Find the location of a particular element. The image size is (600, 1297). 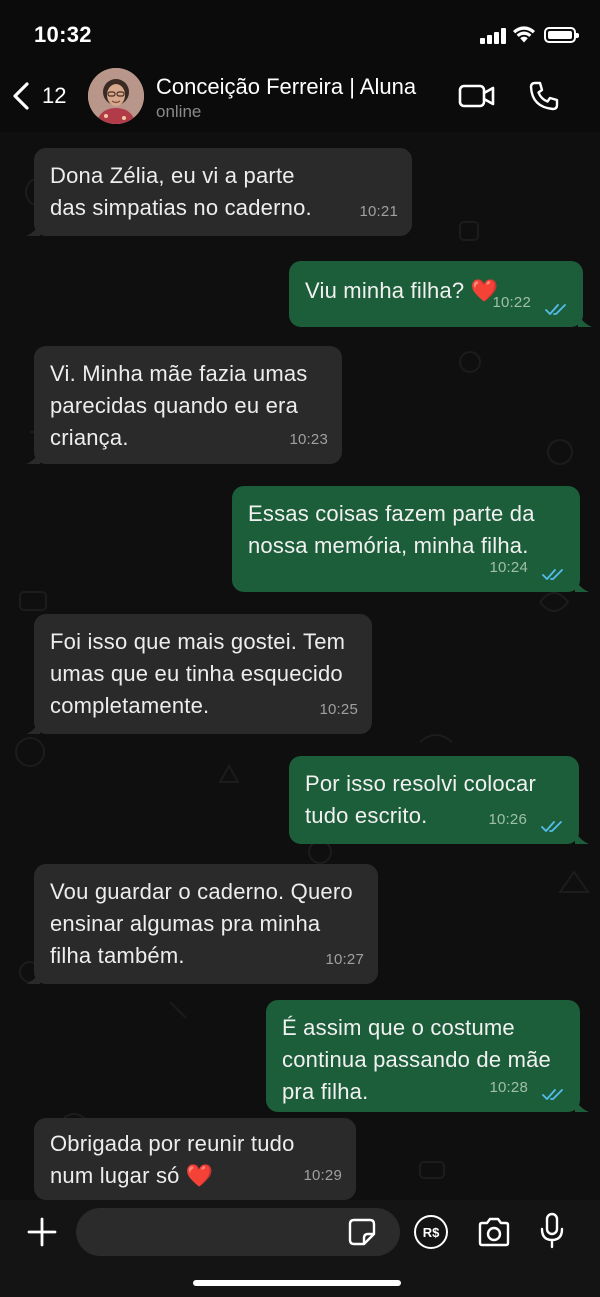

pay-label: R$ is located at coordinates (431, 1232).